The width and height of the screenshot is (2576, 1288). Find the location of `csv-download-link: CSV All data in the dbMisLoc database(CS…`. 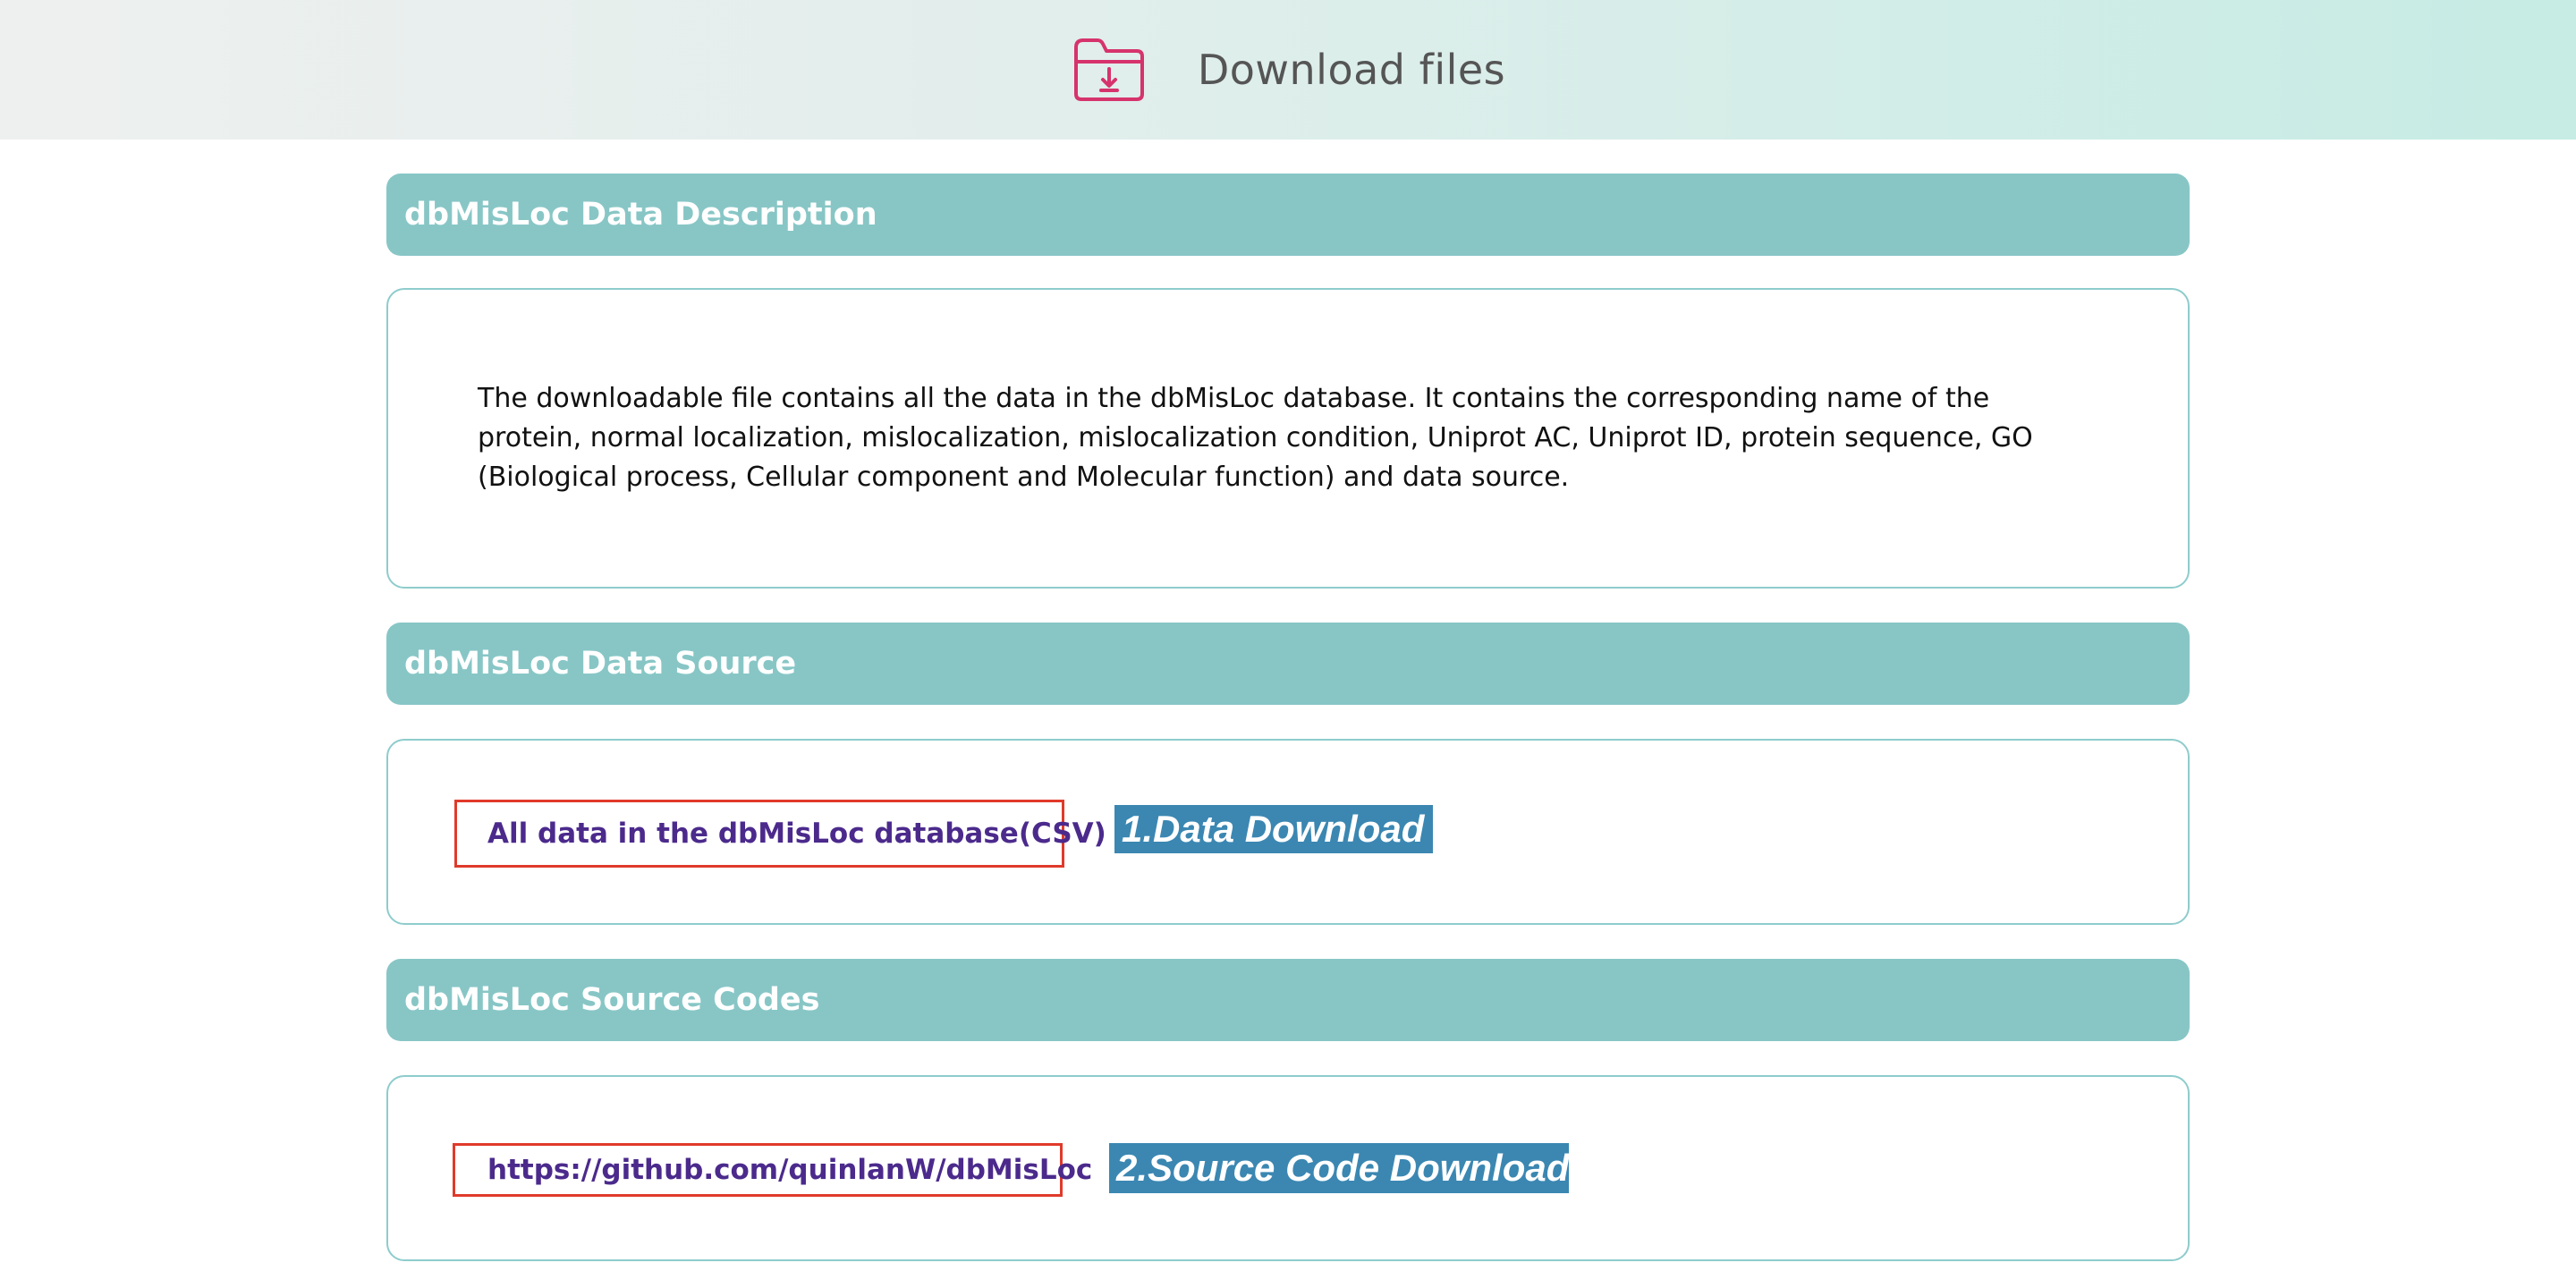

csv-download-link: CSV All data in the dbMisLoc database(CS… is located at coordinates (780, 834).